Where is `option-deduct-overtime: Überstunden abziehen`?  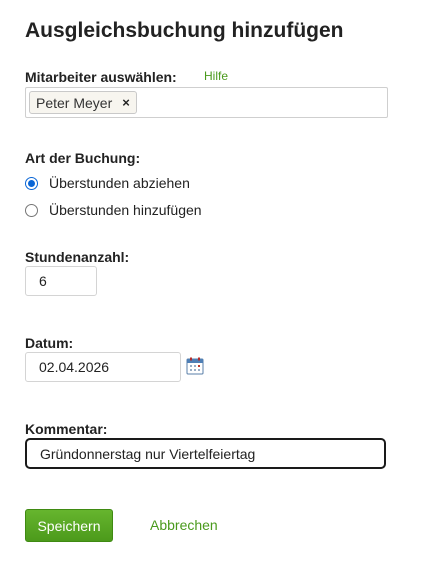 option-deduct-overtime: Überstunden abziehen is located at coordinates (107, 183).